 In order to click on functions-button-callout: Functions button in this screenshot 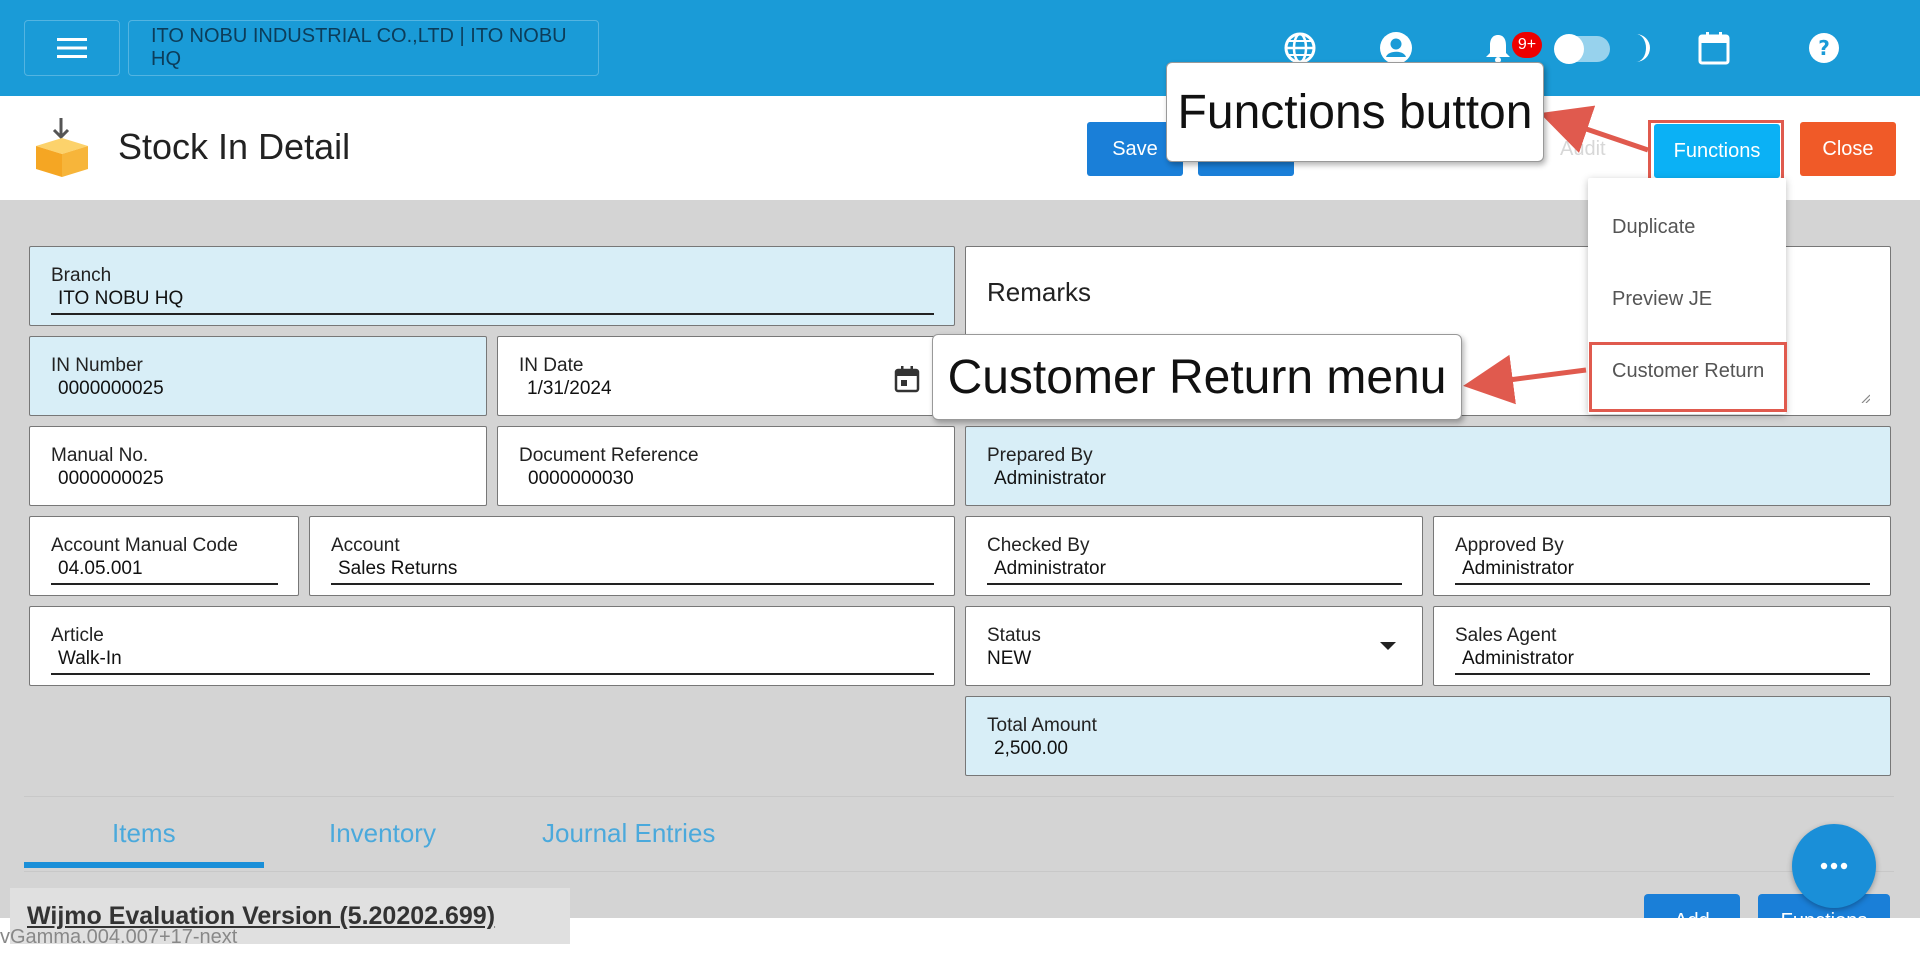, I will do `click(1355, 112)`.